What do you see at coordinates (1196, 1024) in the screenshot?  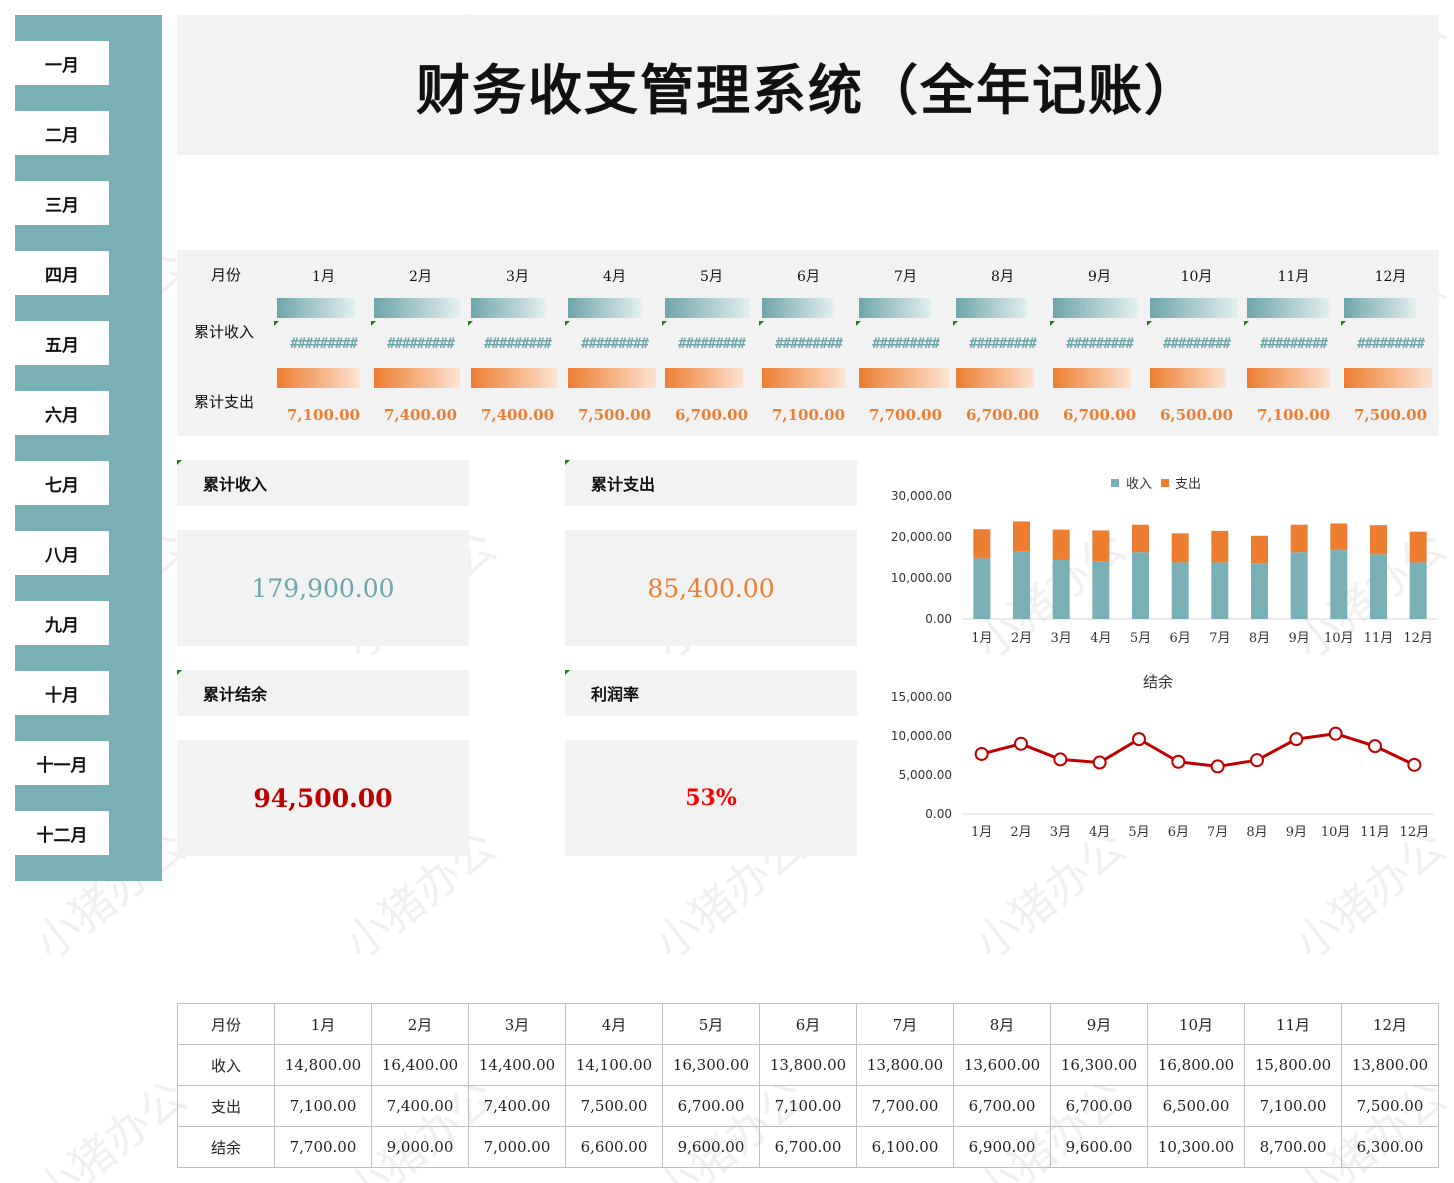 I see `table-cell: 10月` at bounding box center [1196, 1024].